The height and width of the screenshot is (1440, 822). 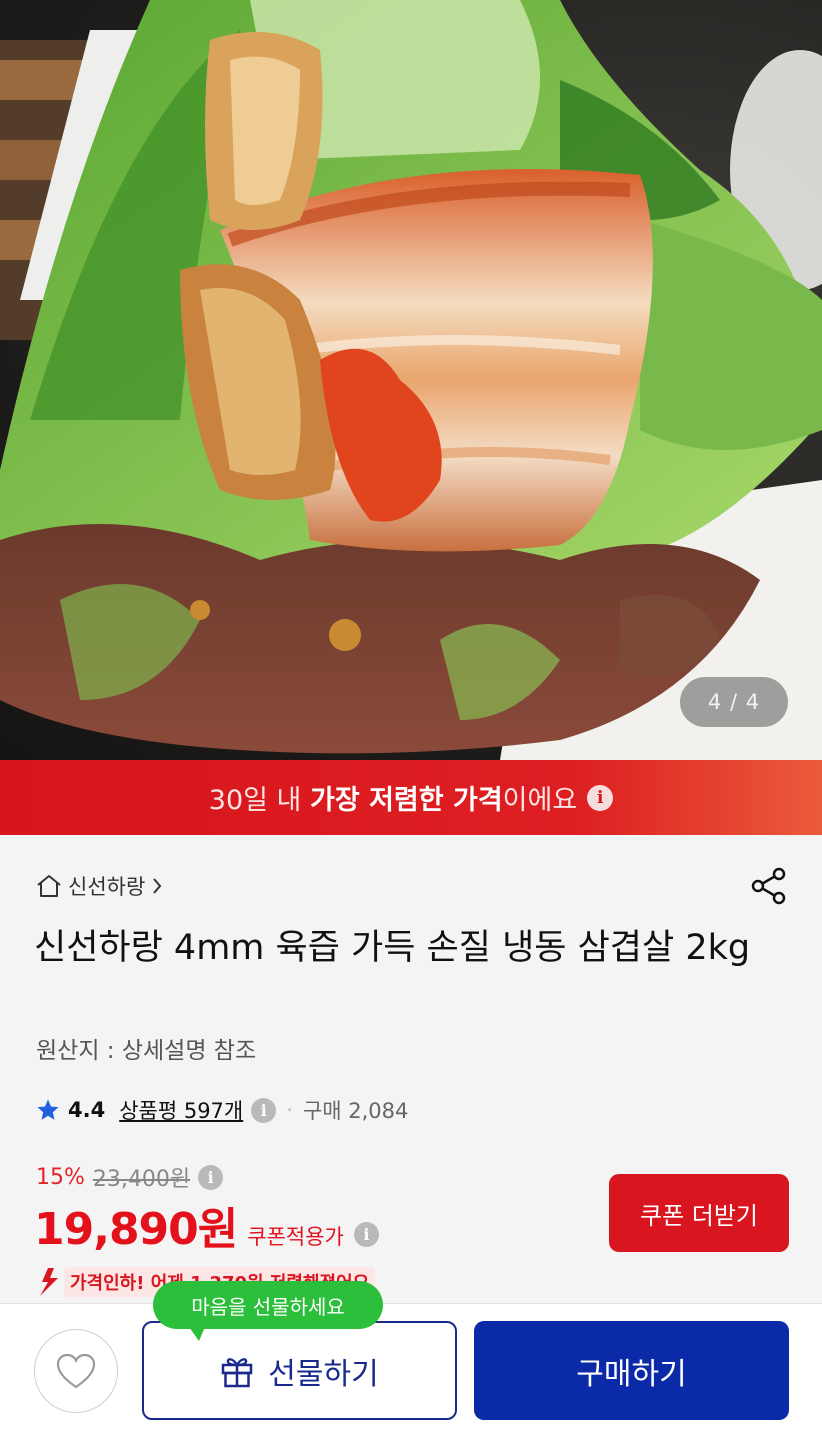 What do you see at coordinates (49, 886) in the screenshot?
I see `home-icon` at bounding box center [49, 886].